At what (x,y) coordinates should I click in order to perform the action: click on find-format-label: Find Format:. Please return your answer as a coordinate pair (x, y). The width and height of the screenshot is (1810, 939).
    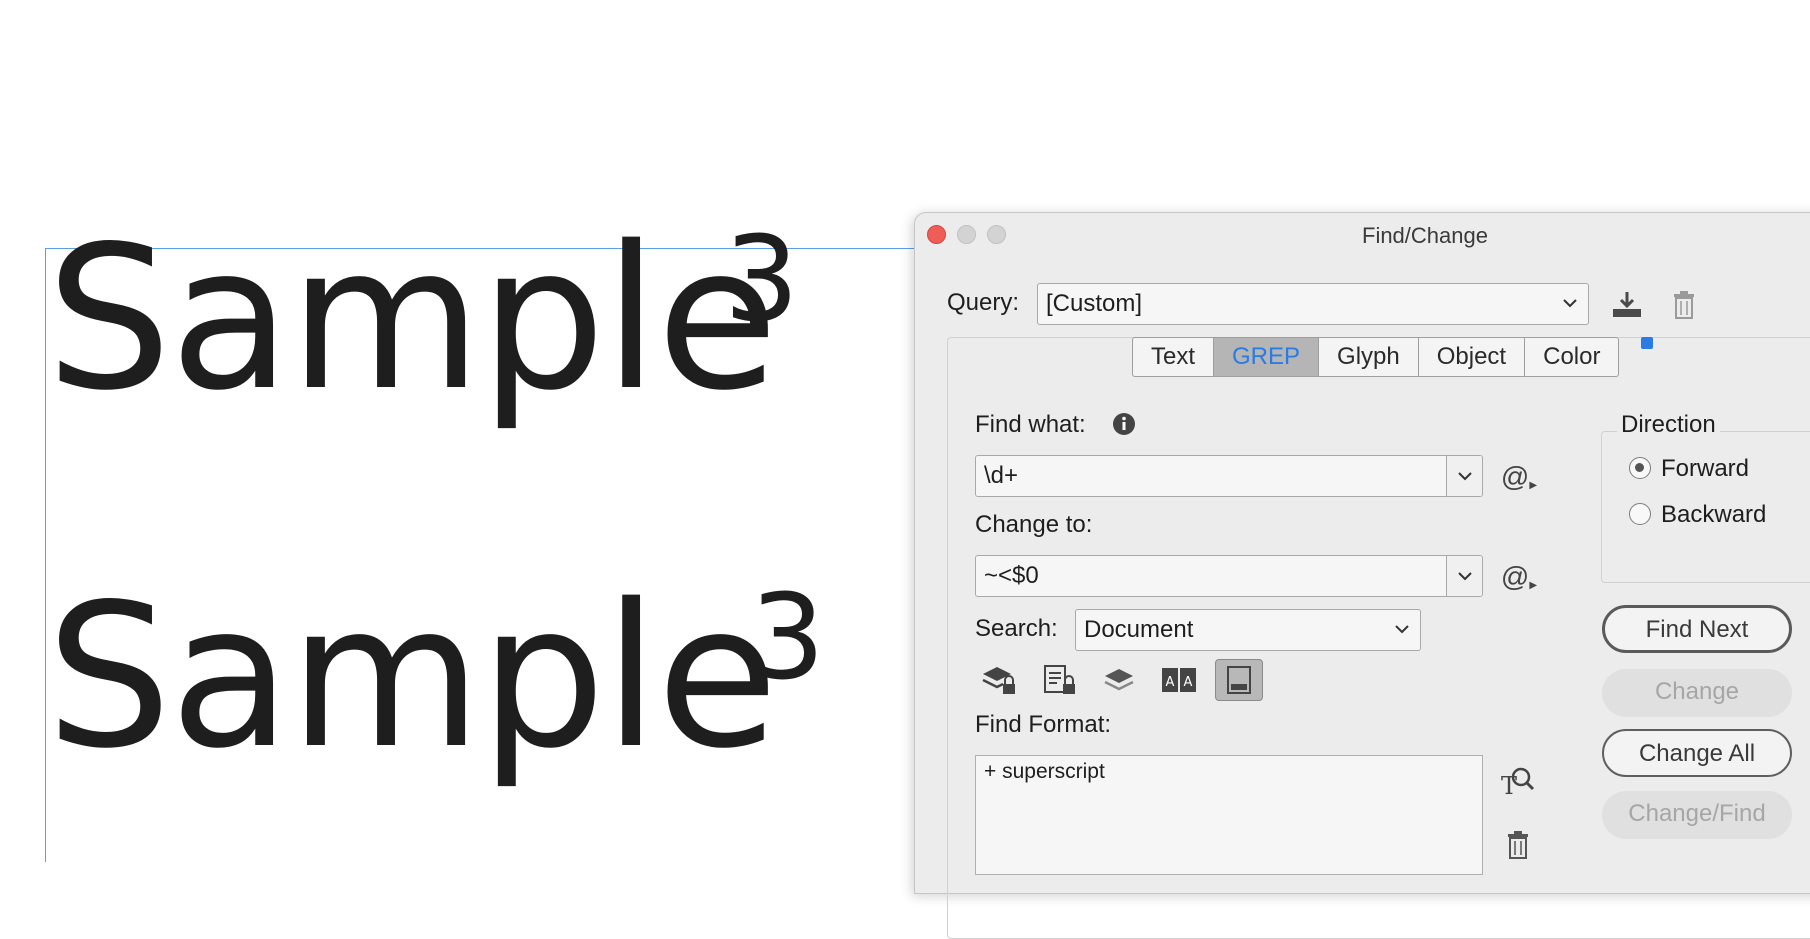
    Looking at the image, I should click on (1043, 724).